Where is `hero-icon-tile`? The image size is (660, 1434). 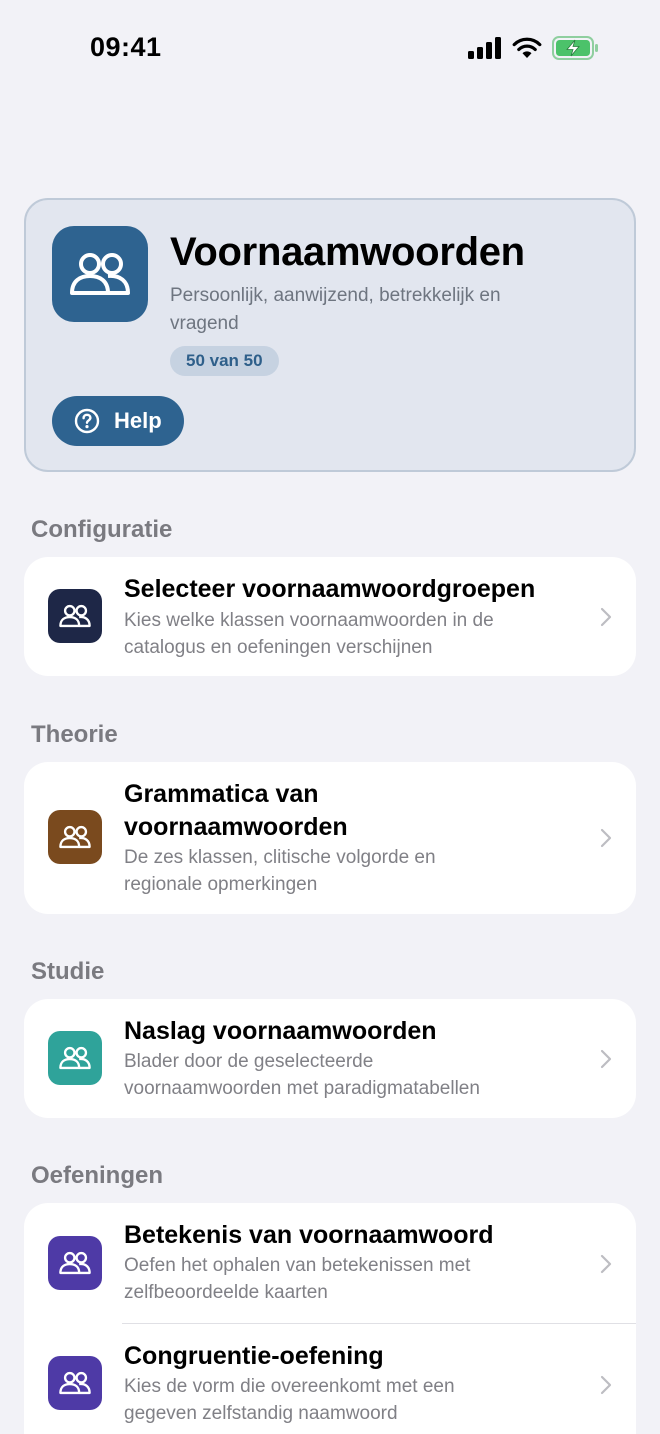 hero-icon-tile is located at coordinates (100, 274).